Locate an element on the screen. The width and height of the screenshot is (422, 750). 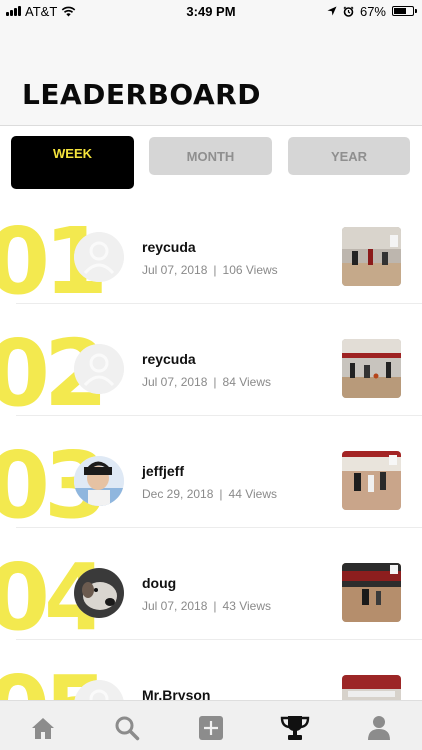
post-meta: Jul 07, 2018 | 106 Views is located at coordinates (210, 270).